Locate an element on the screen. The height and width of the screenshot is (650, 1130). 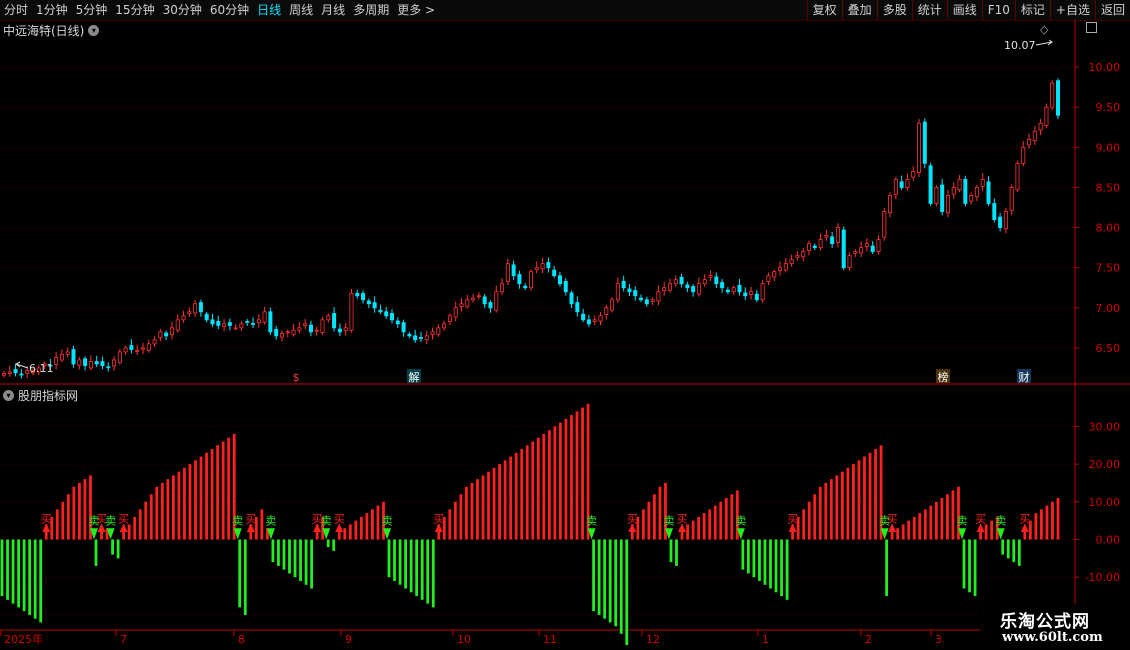
x-axis-label: 2 is located at coordinates (868, 639).